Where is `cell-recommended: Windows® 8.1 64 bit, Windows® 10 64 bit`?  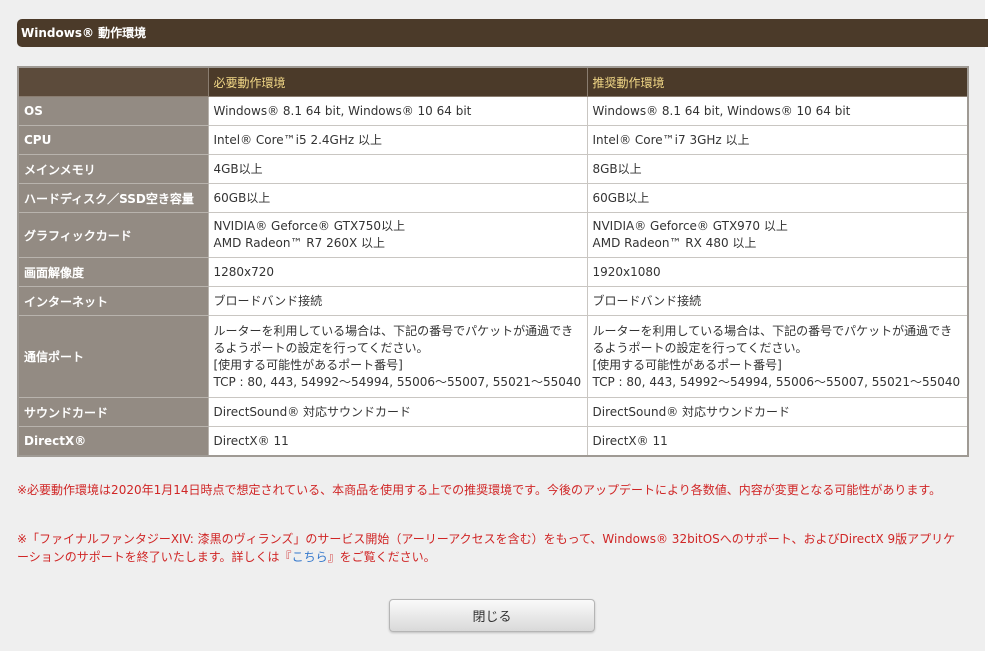 cell-recommended: Windows® 8.1 64 bit, Windows® 10 64 bit is located at coordinates (777, 111).